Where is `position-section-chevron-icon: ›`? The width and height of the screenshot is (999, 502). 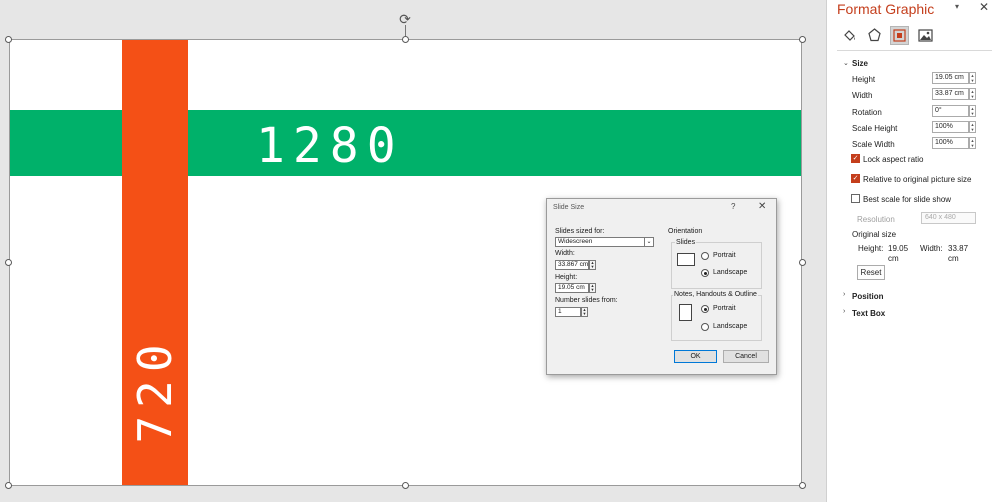
position-section-chevron-icon: › is located at coordinates (844, 294).